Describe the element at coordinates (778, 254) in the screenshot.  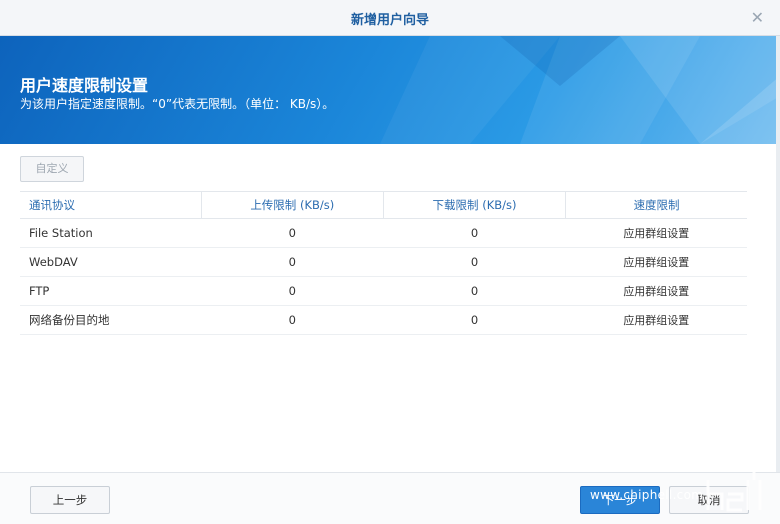
I see `scrollbar-track` at that location.